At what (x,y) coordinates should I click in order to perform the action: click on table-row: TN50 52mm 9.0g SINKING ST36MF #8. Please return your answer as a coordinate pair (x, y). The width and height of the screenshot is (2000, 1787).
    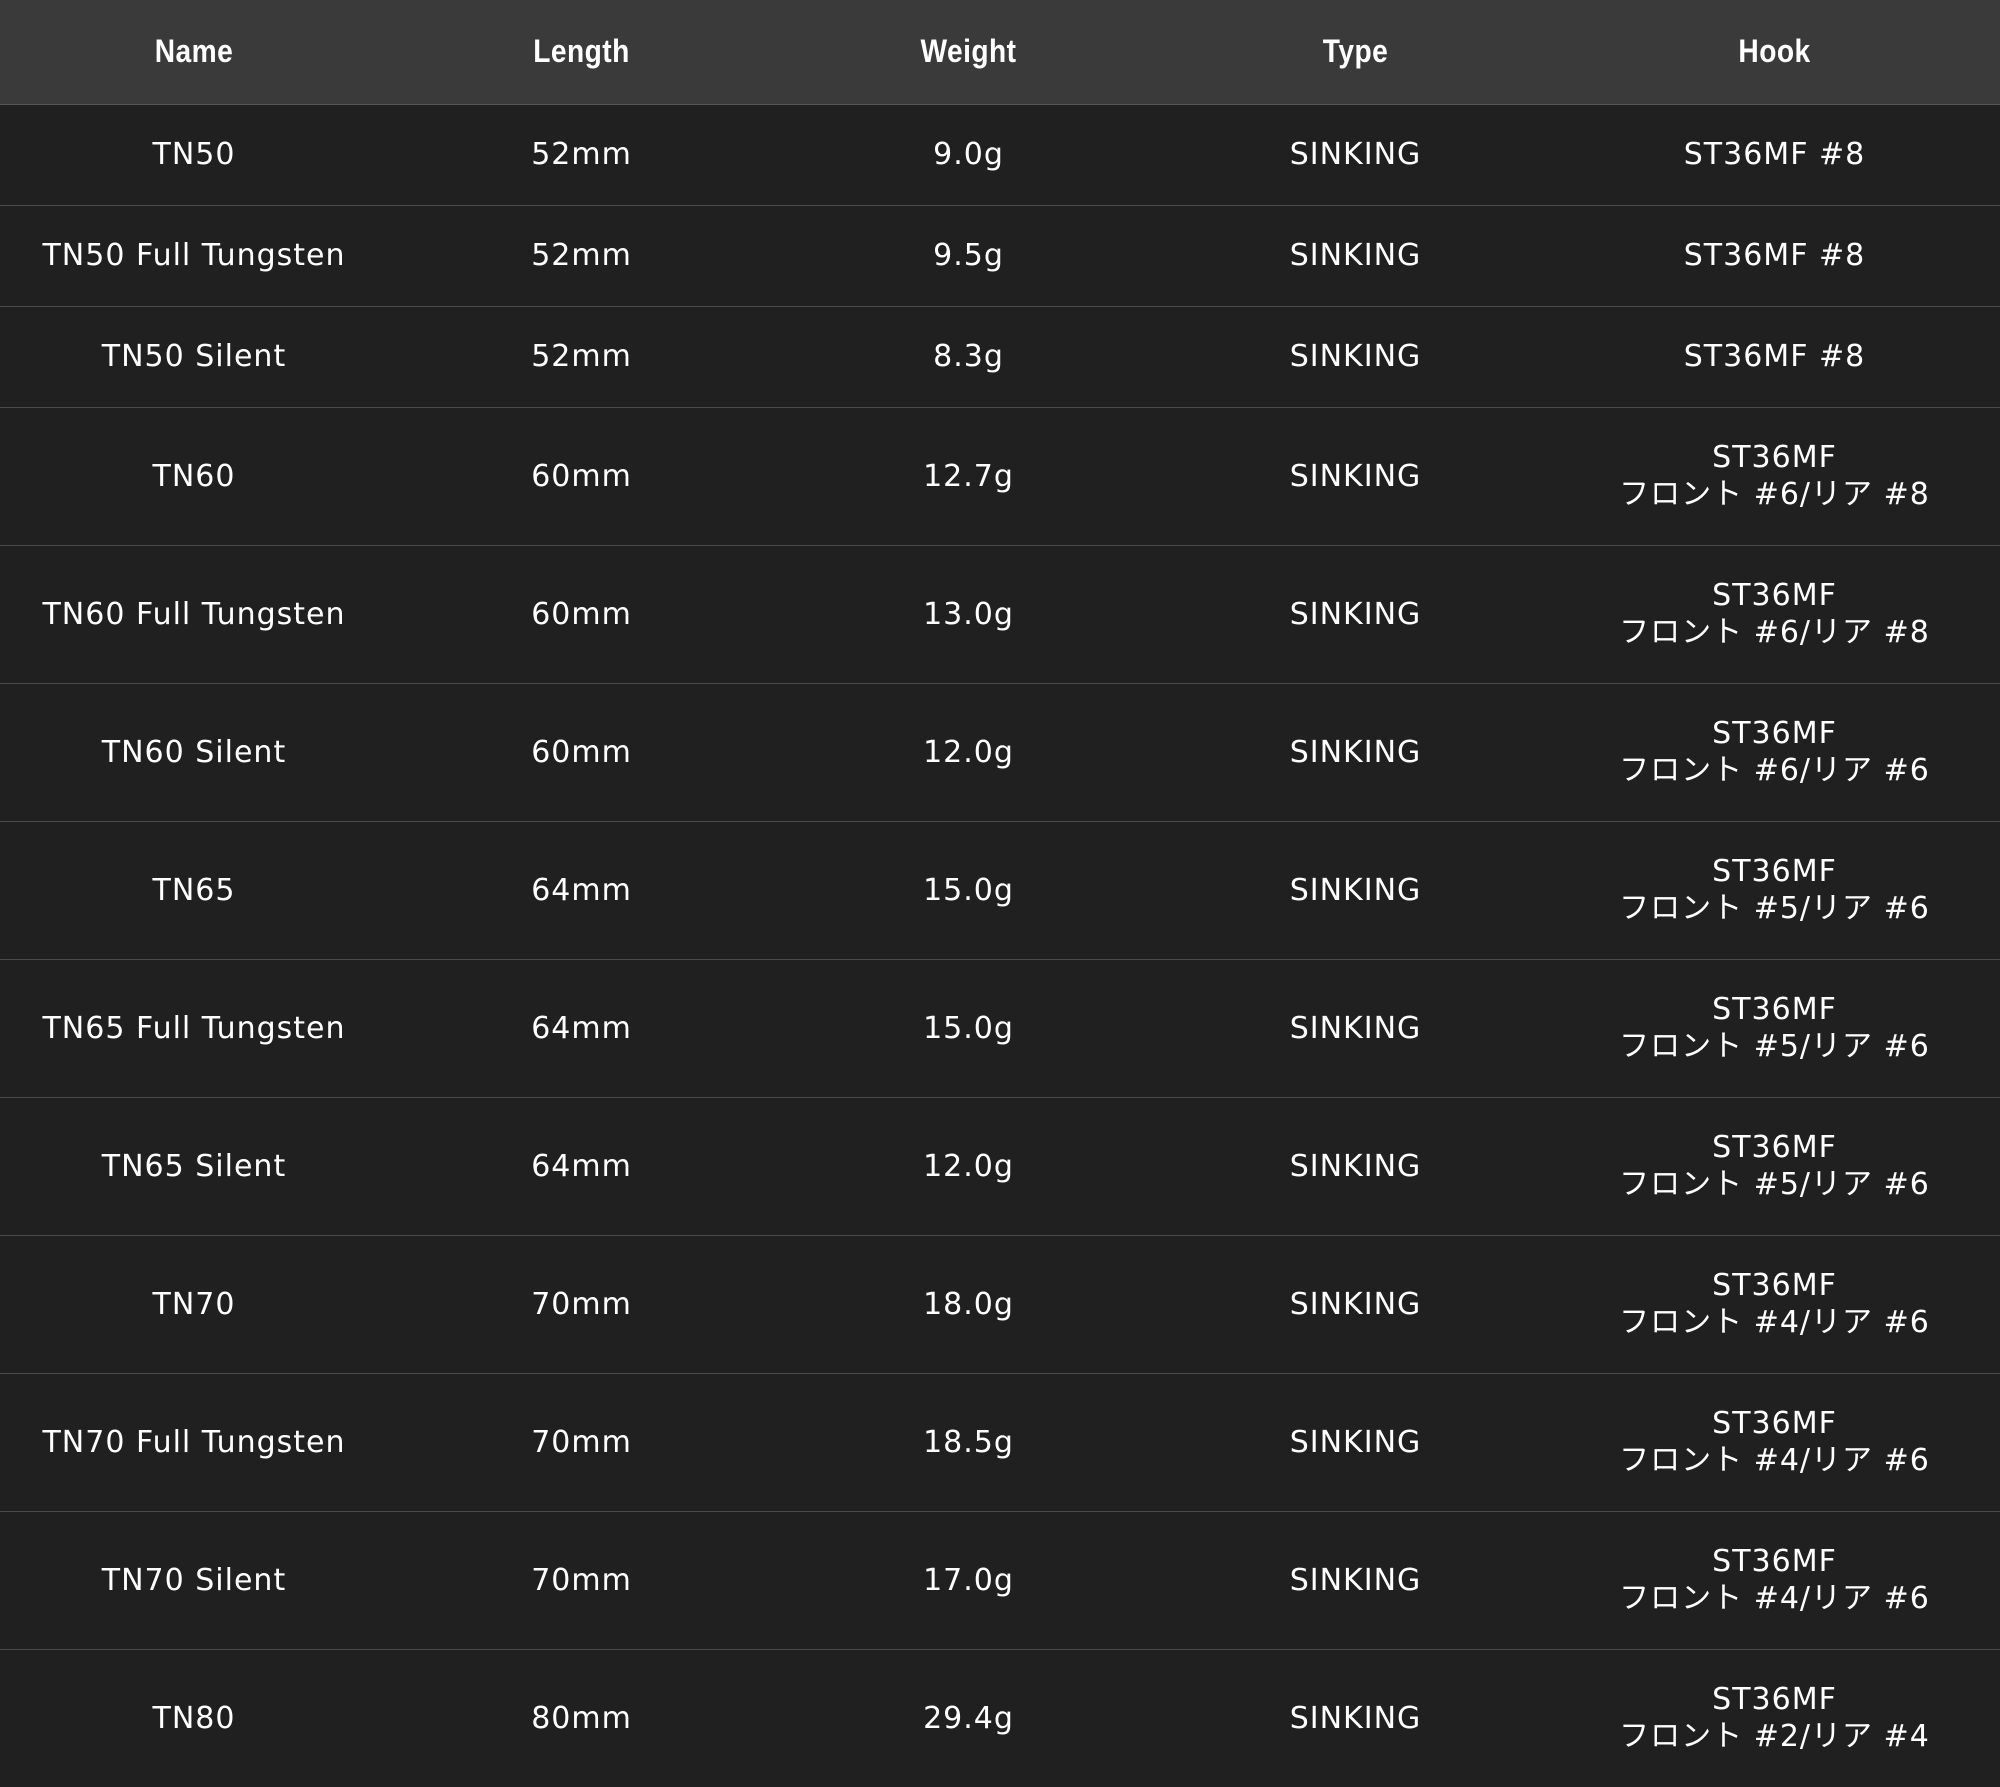
    Looking at the image, I should click on (1000, 155).